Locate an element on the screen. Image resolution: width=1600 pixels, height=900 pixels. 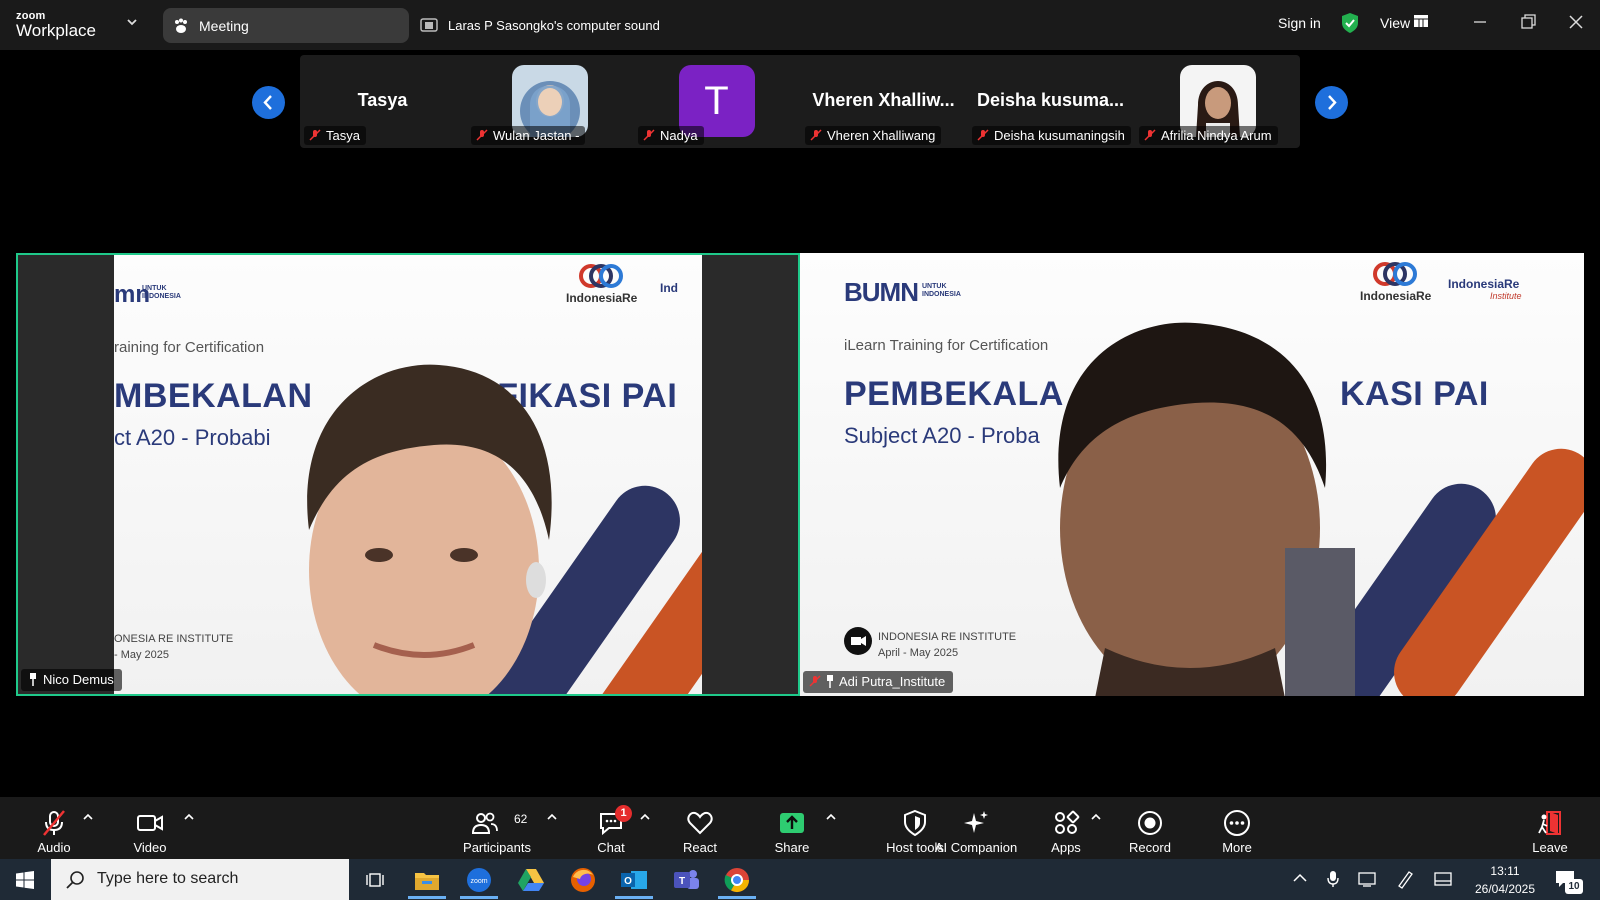
participants-count: 62 is located at coordinates (521, 819).